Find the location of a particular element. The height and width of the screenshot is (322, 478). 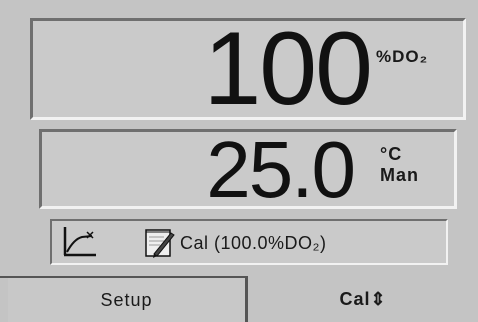

temperature-mode-label: Man is located at coordinates (399, 175).